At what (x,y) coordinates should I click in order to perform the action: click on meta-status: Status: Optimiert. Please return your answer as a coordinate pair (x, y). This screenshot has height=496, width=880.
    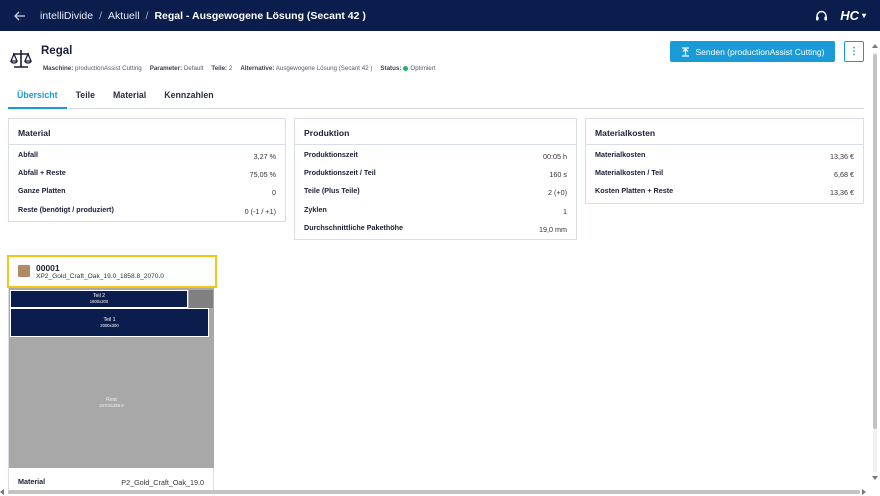
    Looking at the image, I should click on (408, 68).